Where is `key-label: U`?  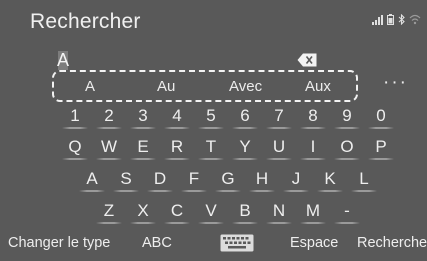
key-label: U is located at coordinates (279, 146).